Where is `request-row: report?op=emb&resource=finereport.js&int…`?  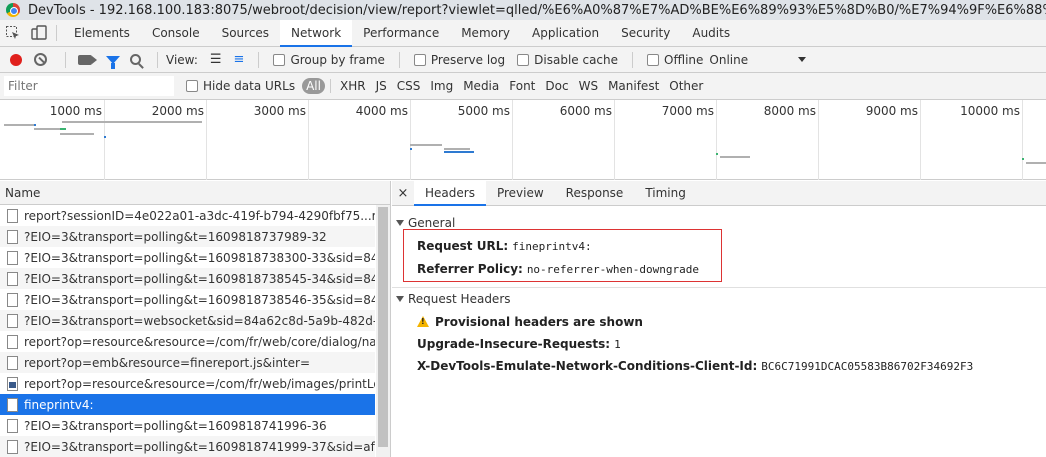 request-row: report?op=emb&resource=finereport.js&int… is located at coordinates (187, 362).